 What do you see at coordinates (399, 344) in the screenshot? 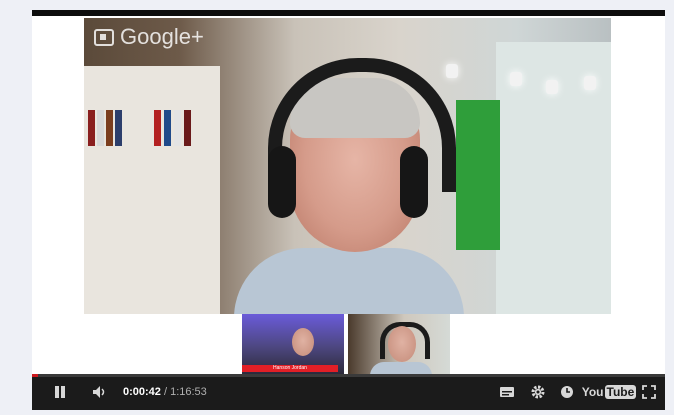
I see `participant-thumbnail` at bounding box center [399, 344].